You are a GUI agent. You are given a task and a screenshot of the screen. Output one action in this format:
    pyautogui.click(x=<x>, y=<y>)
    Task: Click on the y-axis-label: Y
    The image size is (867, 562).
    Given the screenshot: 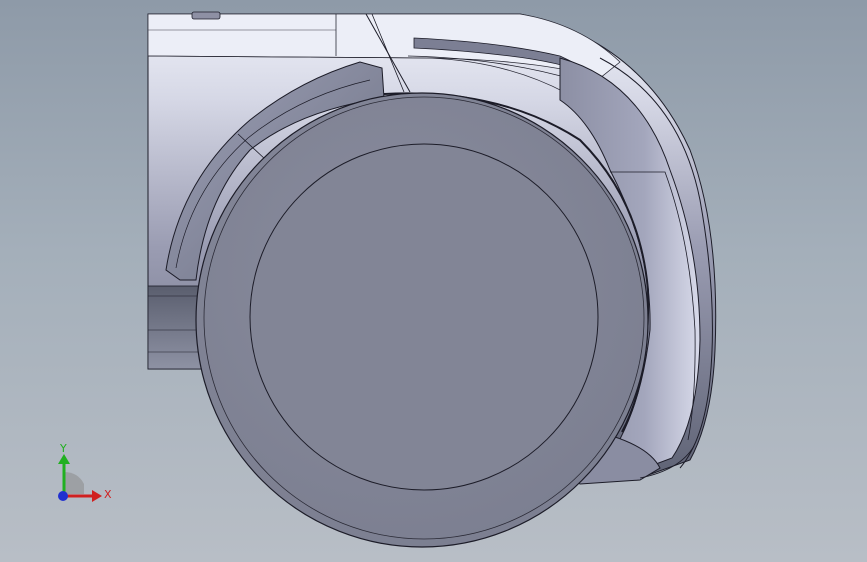 What is the action you would take?
    pyautogui.click(x=63, y=448)
    